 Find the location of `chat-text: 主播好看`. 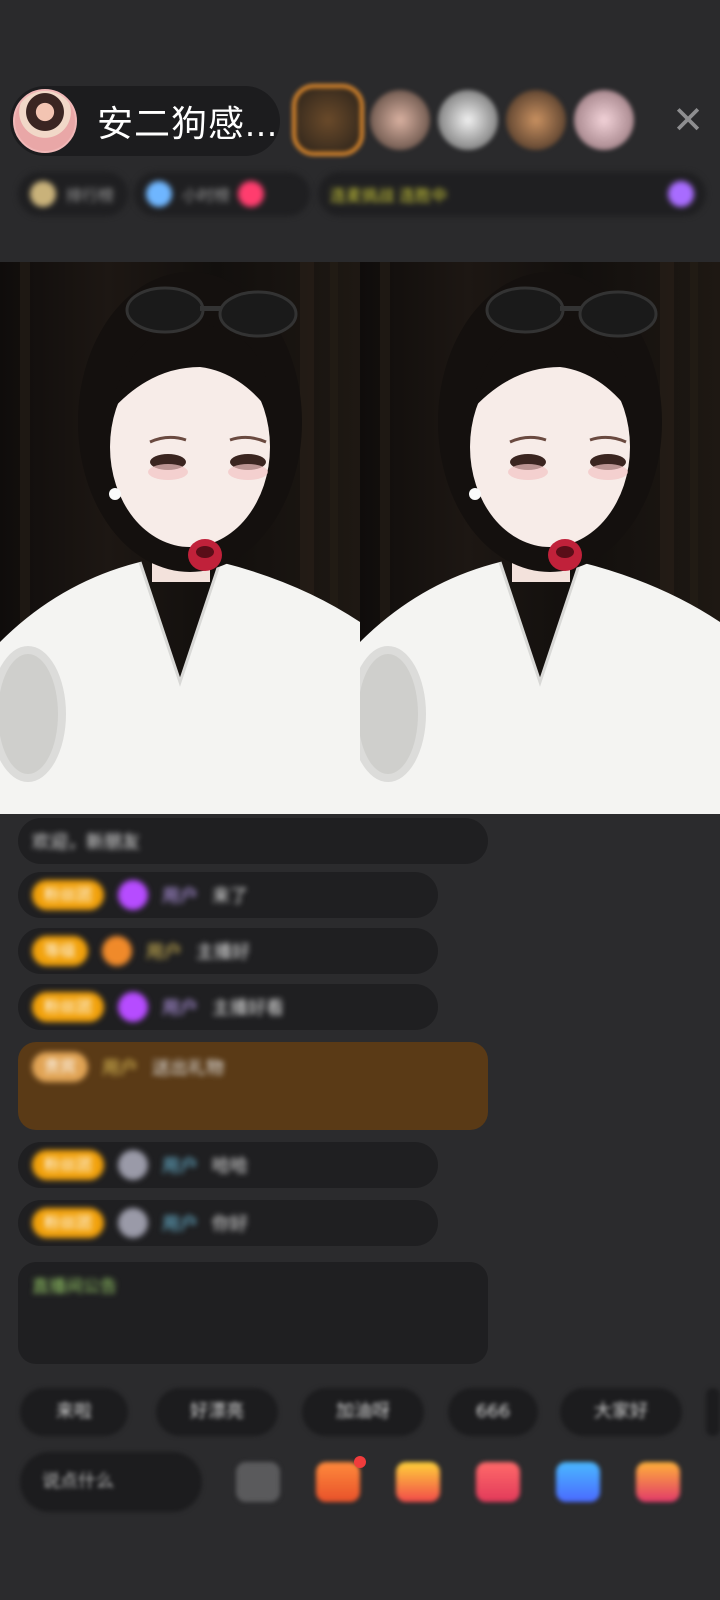

chat-text: 主播好看 is located at coordinates (248, 1008).